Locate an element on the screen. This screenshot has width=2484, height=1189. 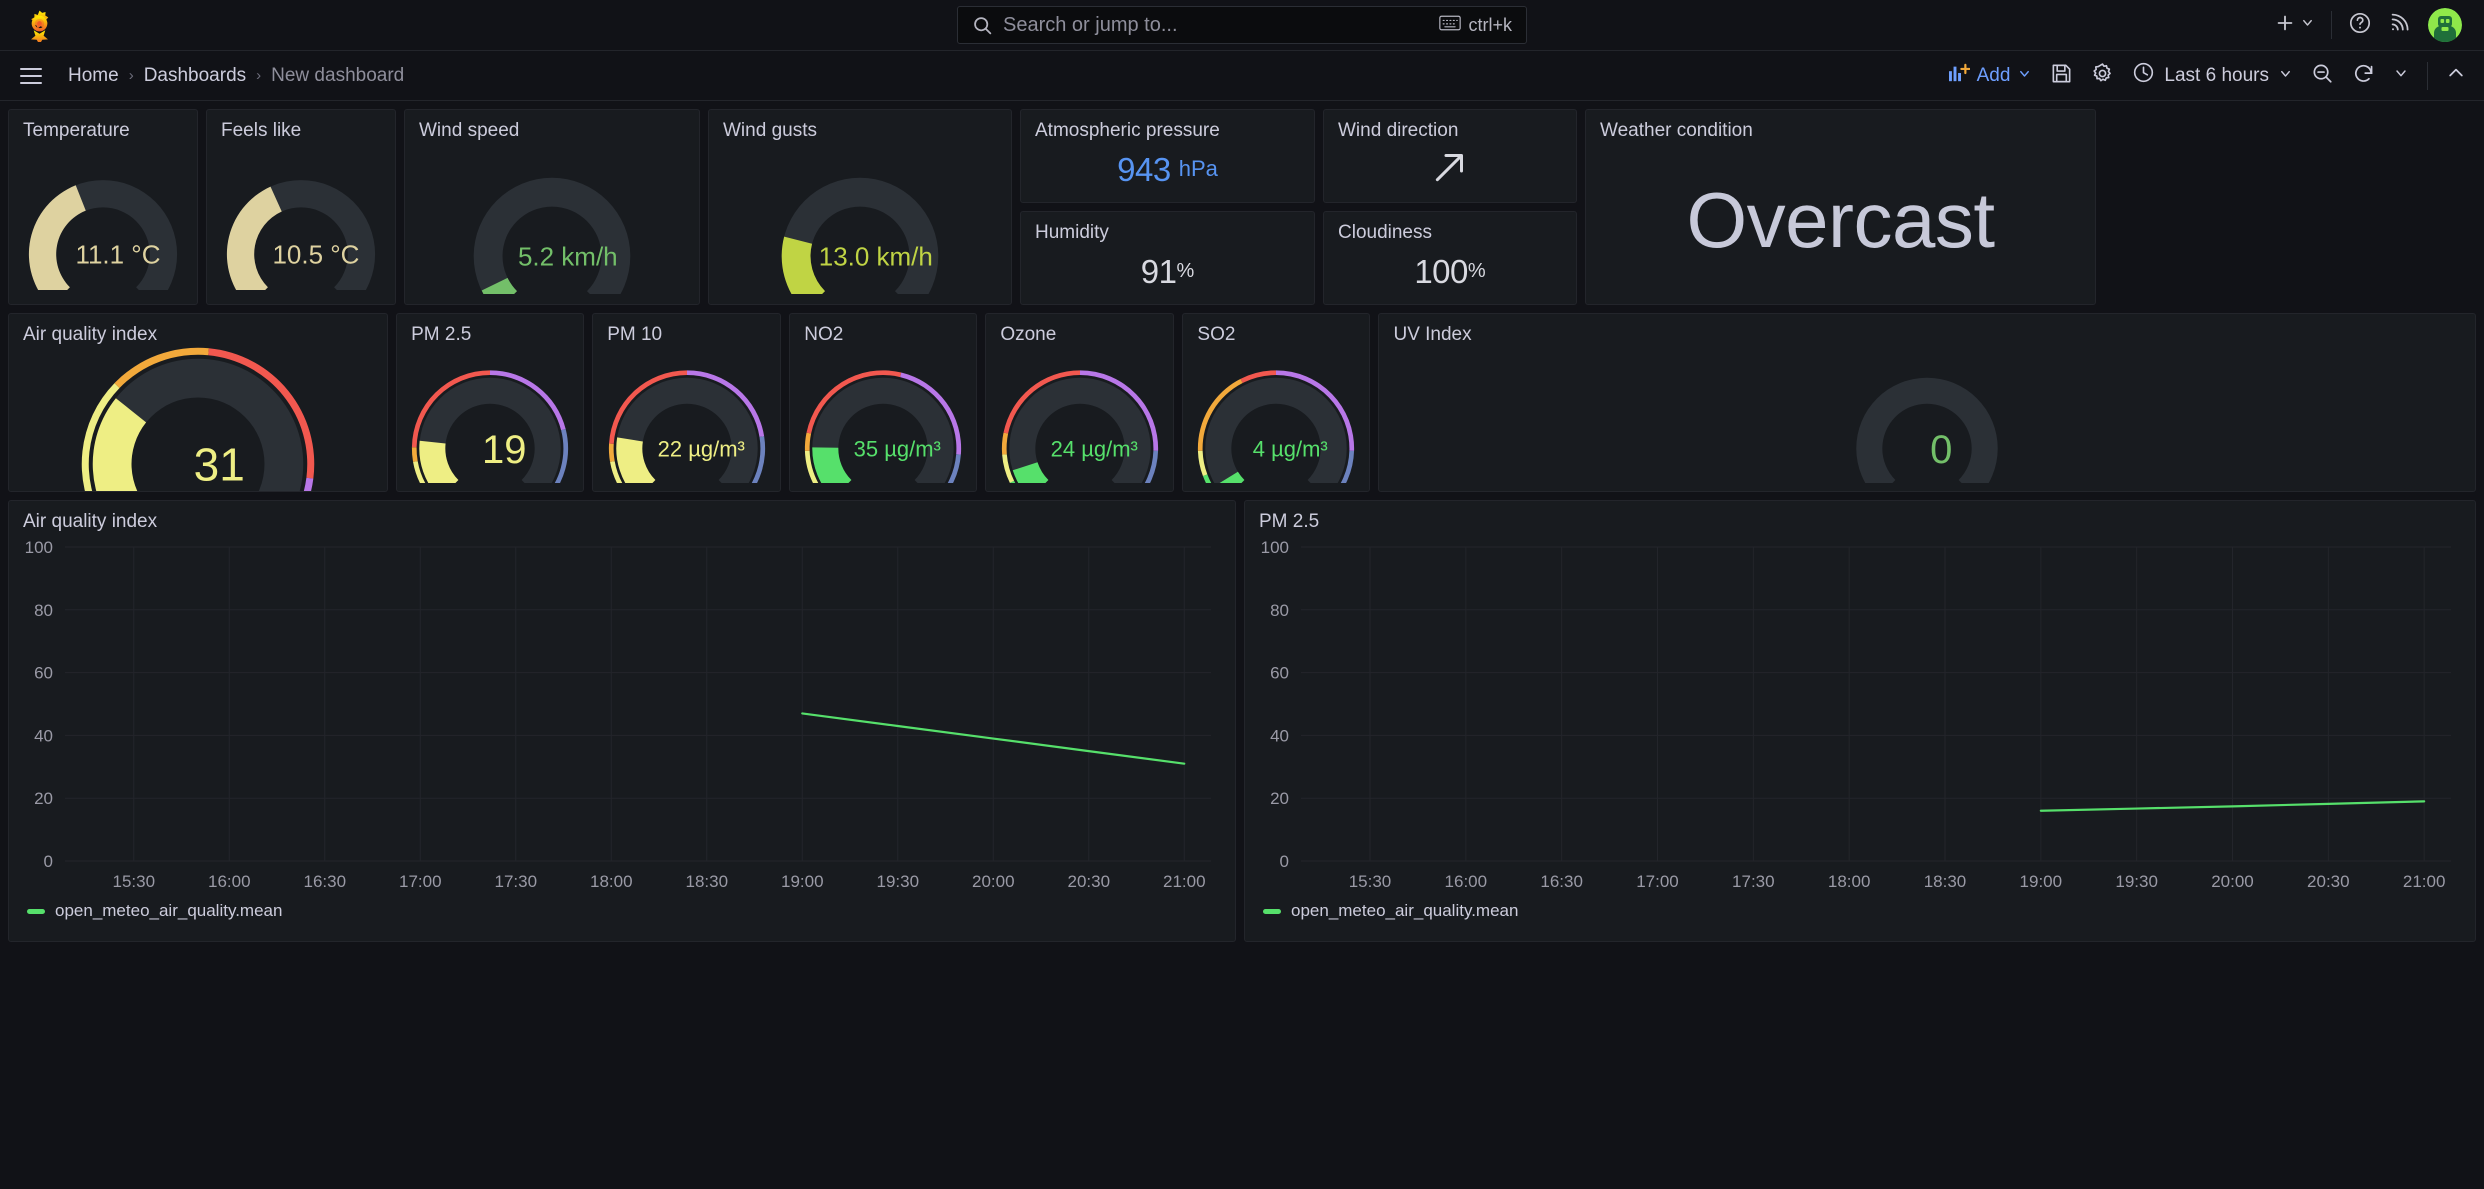
panel-ozone-gauge: Ozone 24 µg/m³ is located at coordinates (1080, 402).